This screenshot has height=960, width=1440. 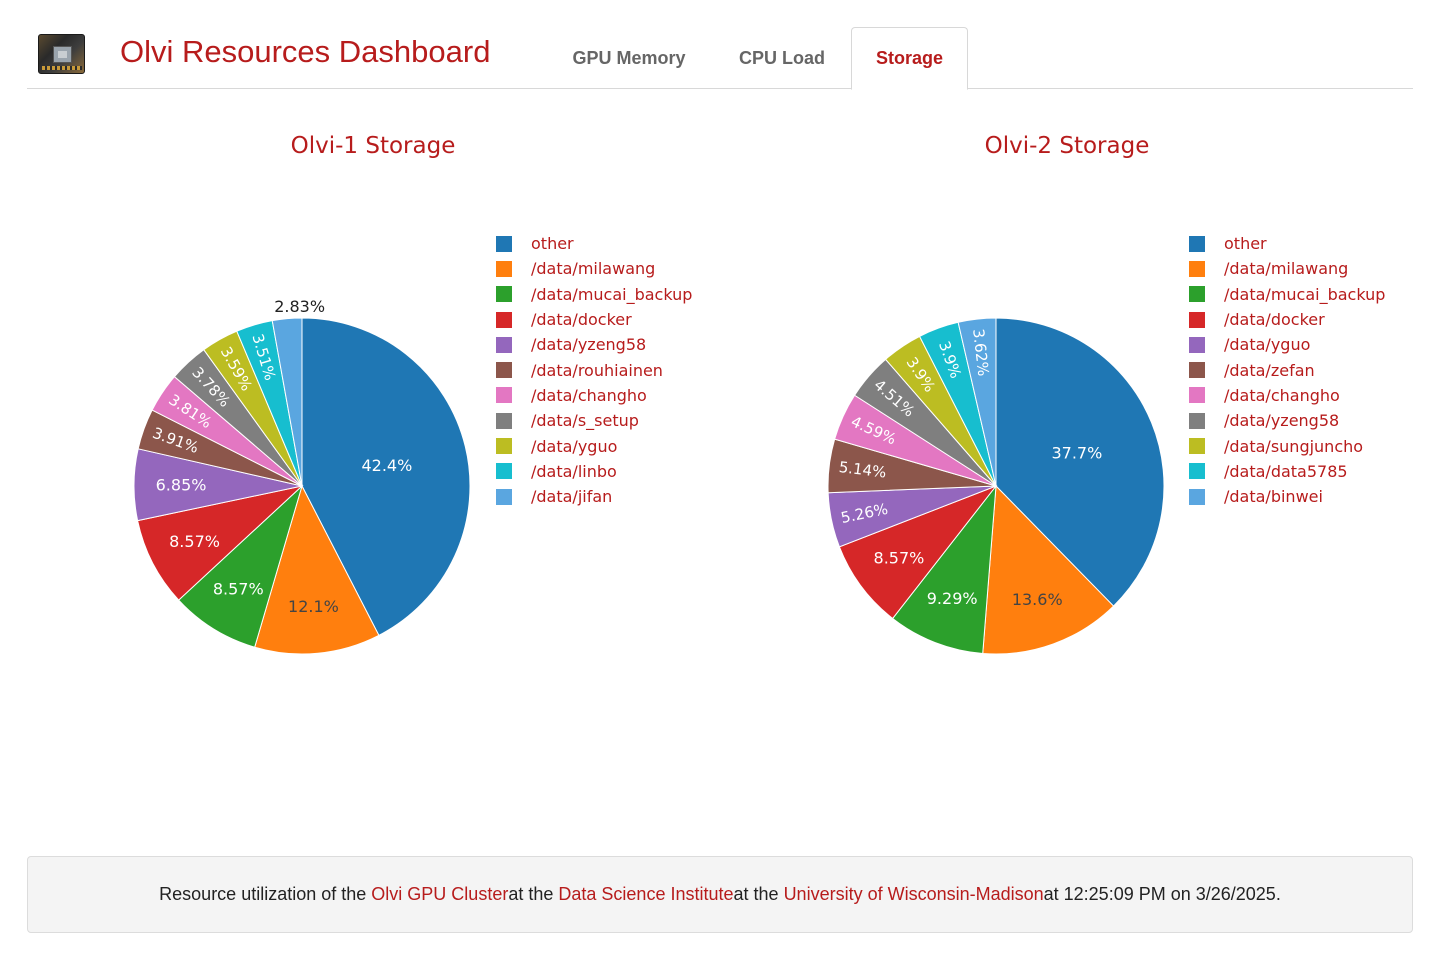 I want to click on app-title: Olvi Resources Dashboard, so click(x=305, y=51).